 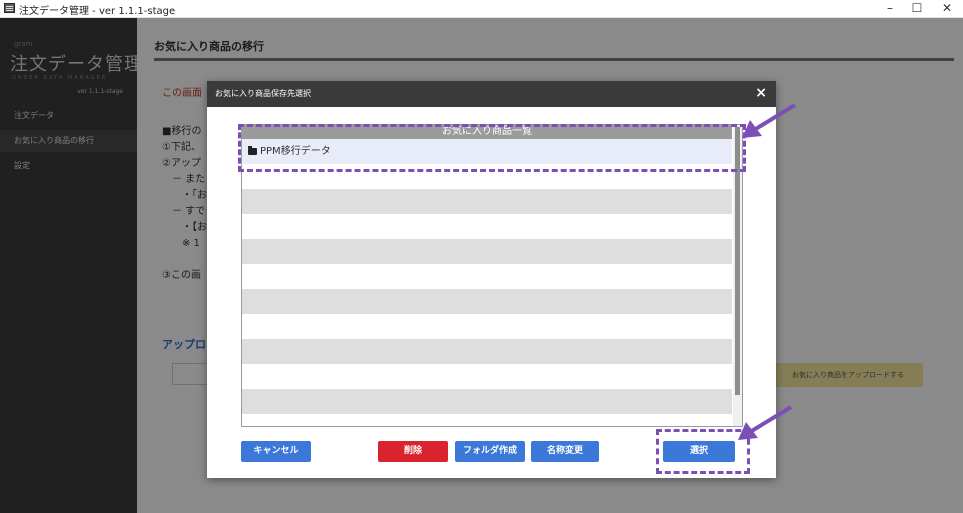 I want to click on create-folder-button: フォルダ作成, so click(x=490, y=451).